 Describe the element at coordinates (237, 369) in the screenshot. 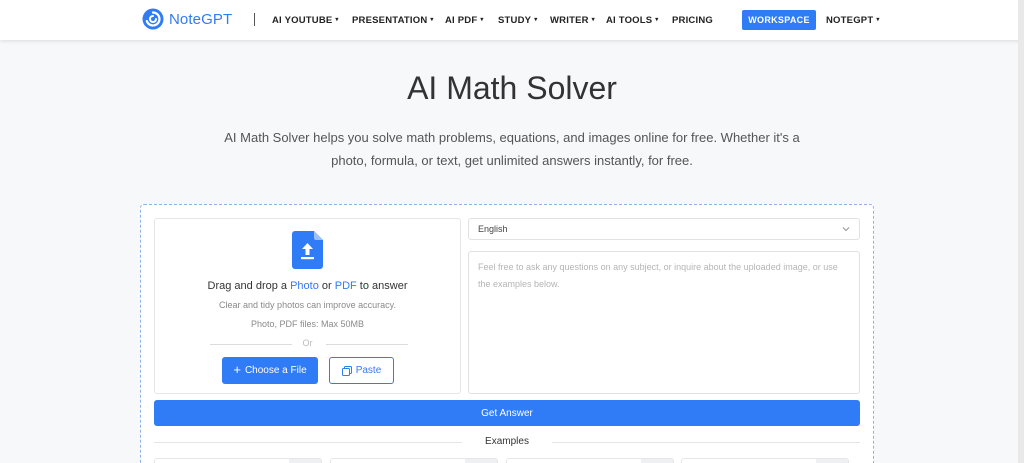

I see `plus-icon: +` at that location.